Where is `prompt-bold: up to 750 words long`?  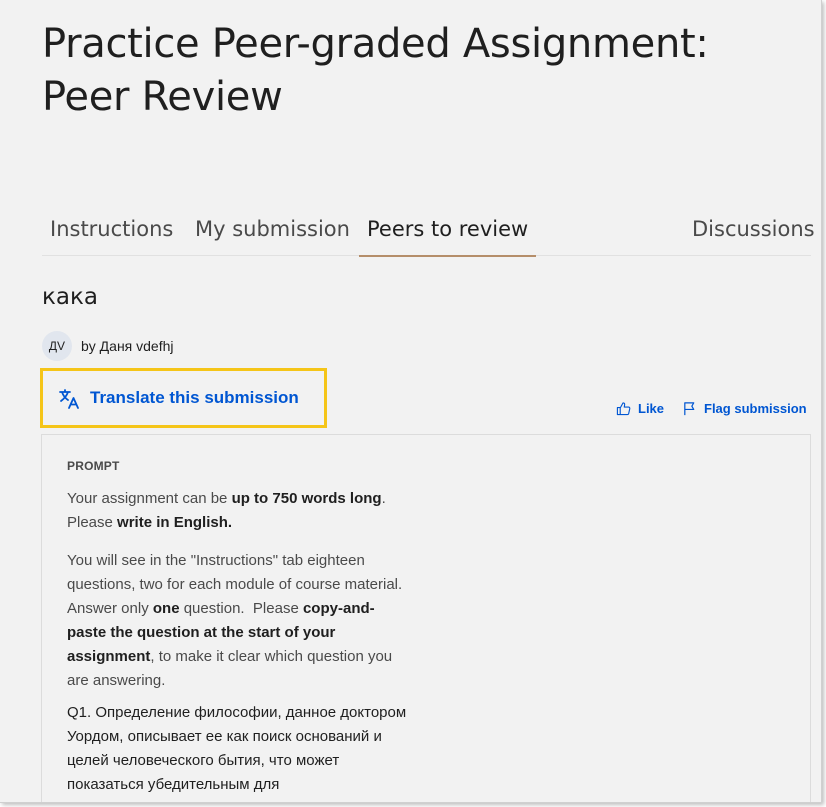 prompt-bold: up to 750 words long is located at coordinates (306, 498).